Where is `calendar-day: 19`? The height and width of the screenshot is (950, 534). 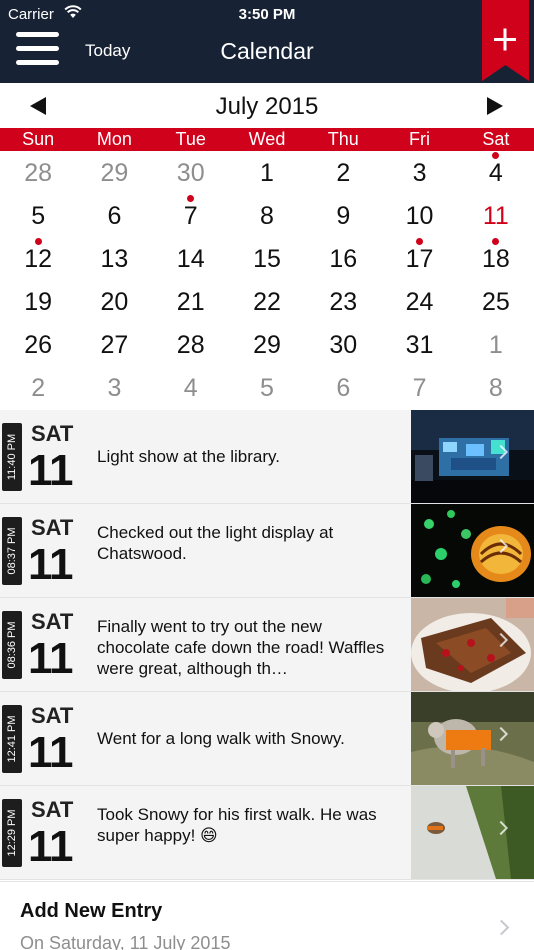
calendar-day: 19 is located at coordinates (38, 302).